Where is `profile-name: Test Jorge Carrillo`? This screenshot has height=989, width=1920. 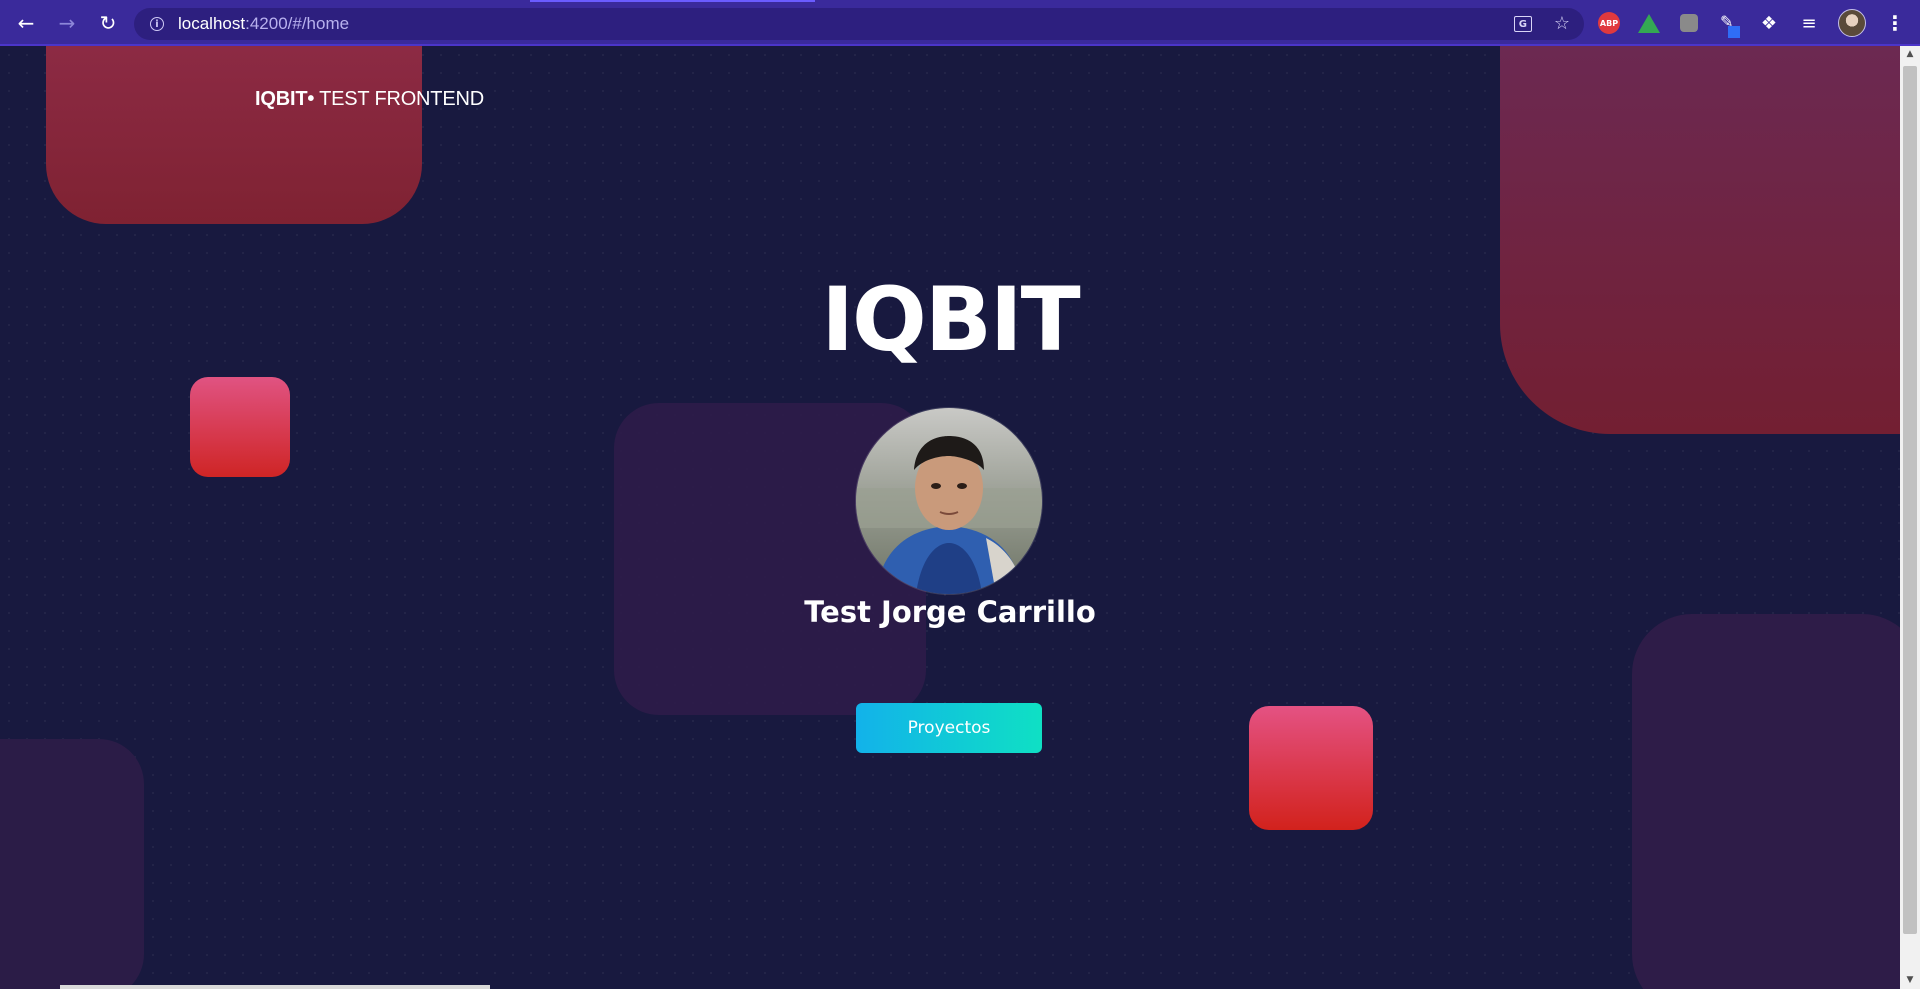 profile-name: Test Jorge Carrillo is located at coordinates (950, 612).